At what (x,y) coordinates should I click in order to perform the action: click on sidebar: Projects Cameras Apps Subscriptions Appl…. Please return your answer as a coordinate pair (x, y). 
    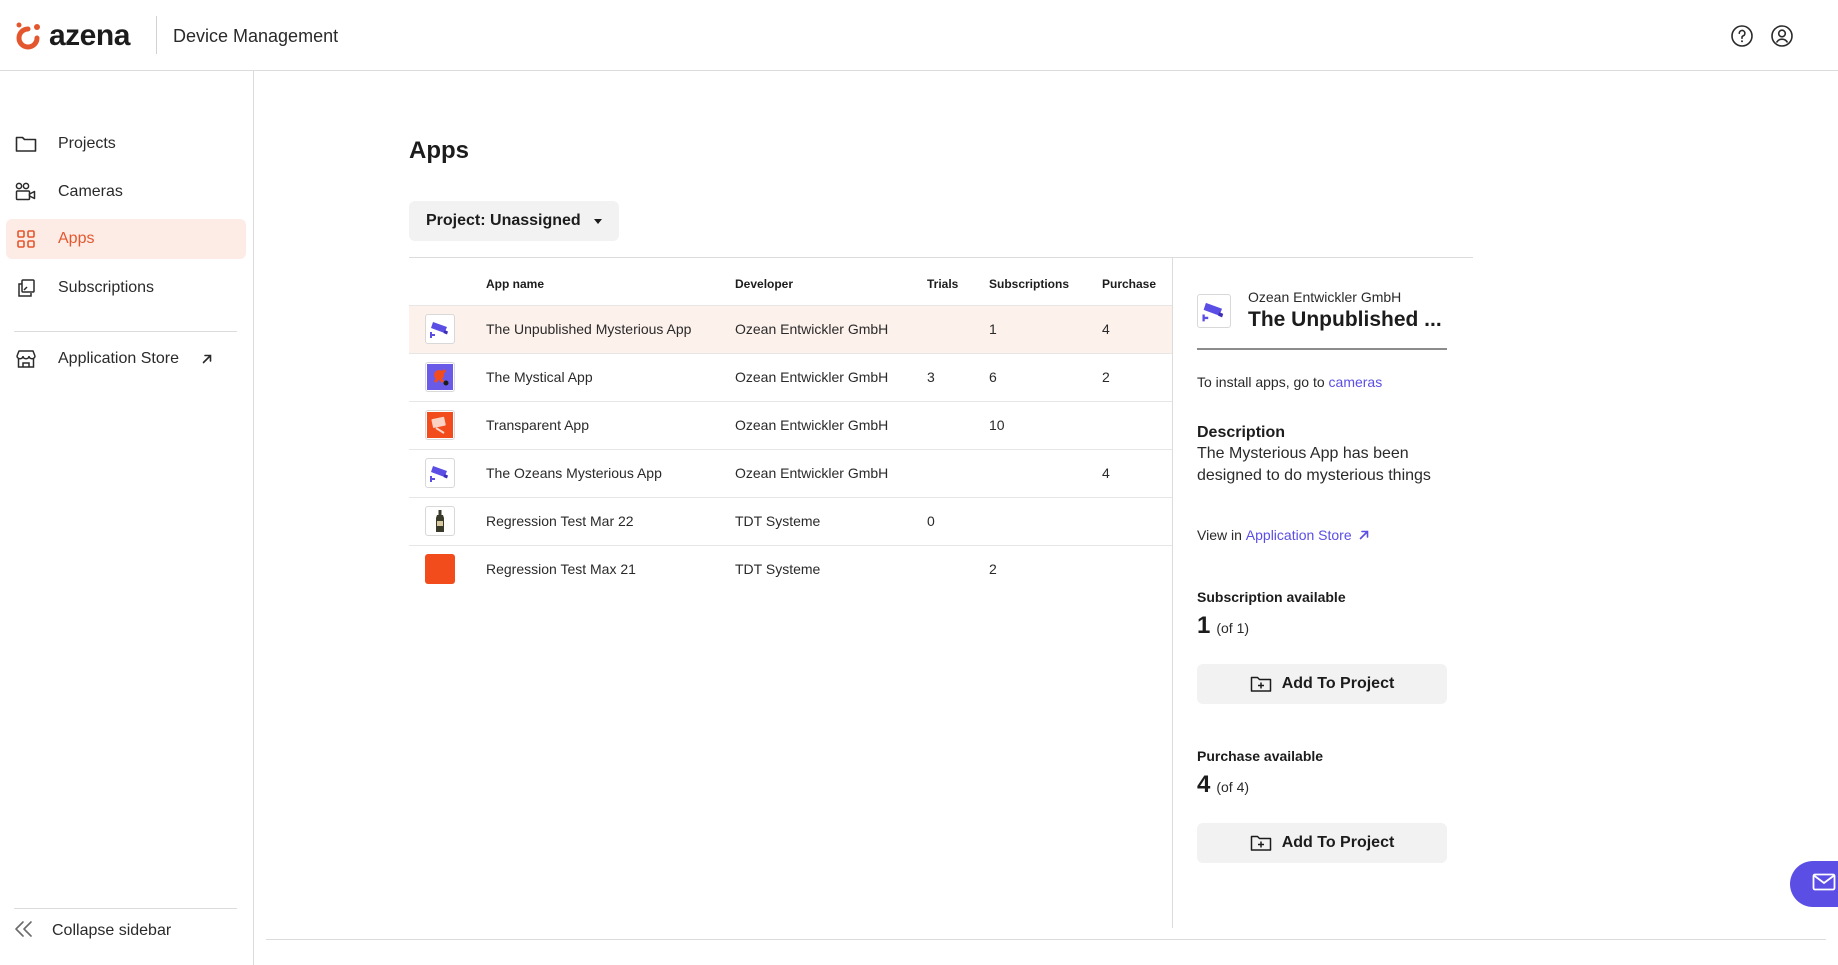
    Looking at the image, I should click on (127, 518).